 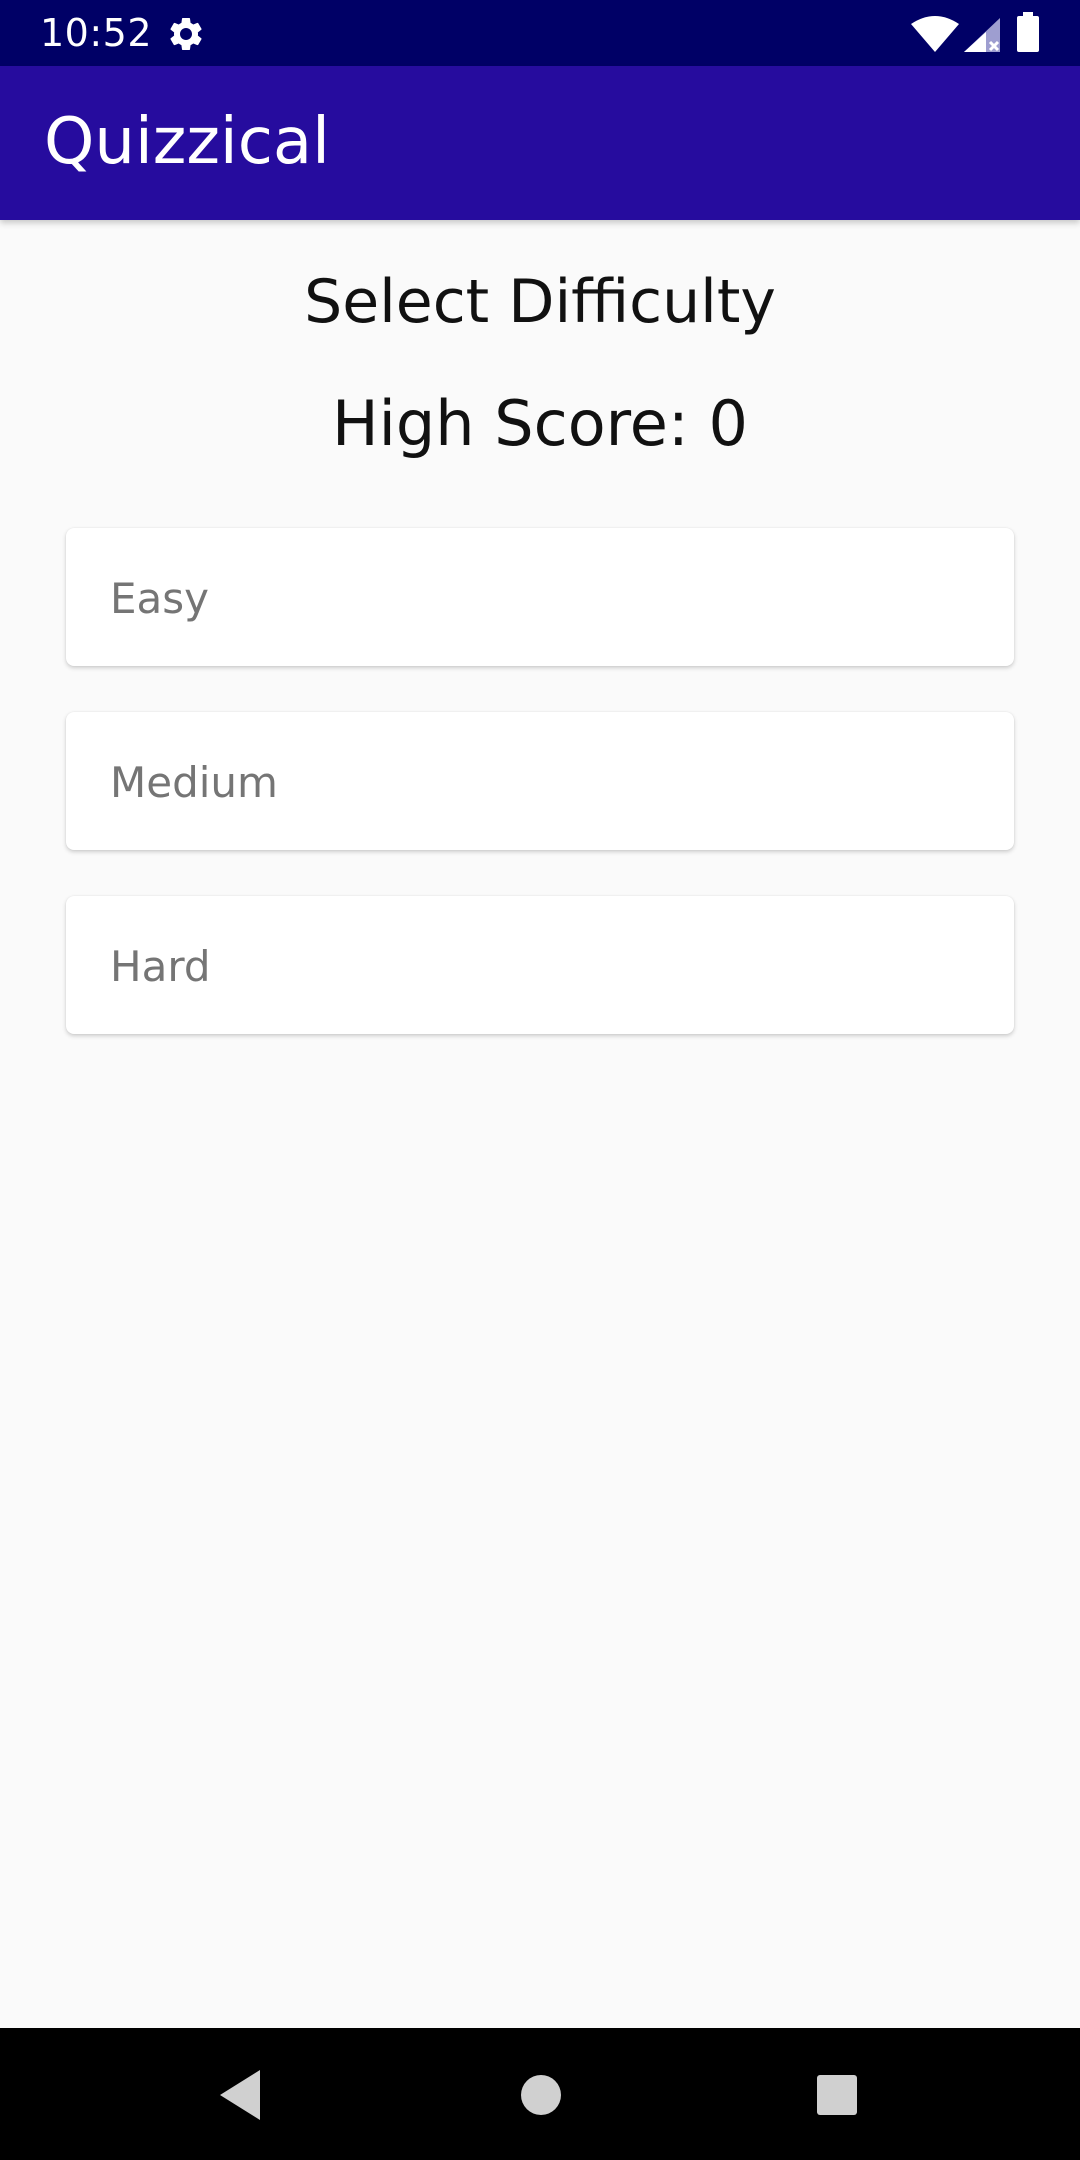 I want to click on app-bar: Quizzical, so click(x=540, y=143).